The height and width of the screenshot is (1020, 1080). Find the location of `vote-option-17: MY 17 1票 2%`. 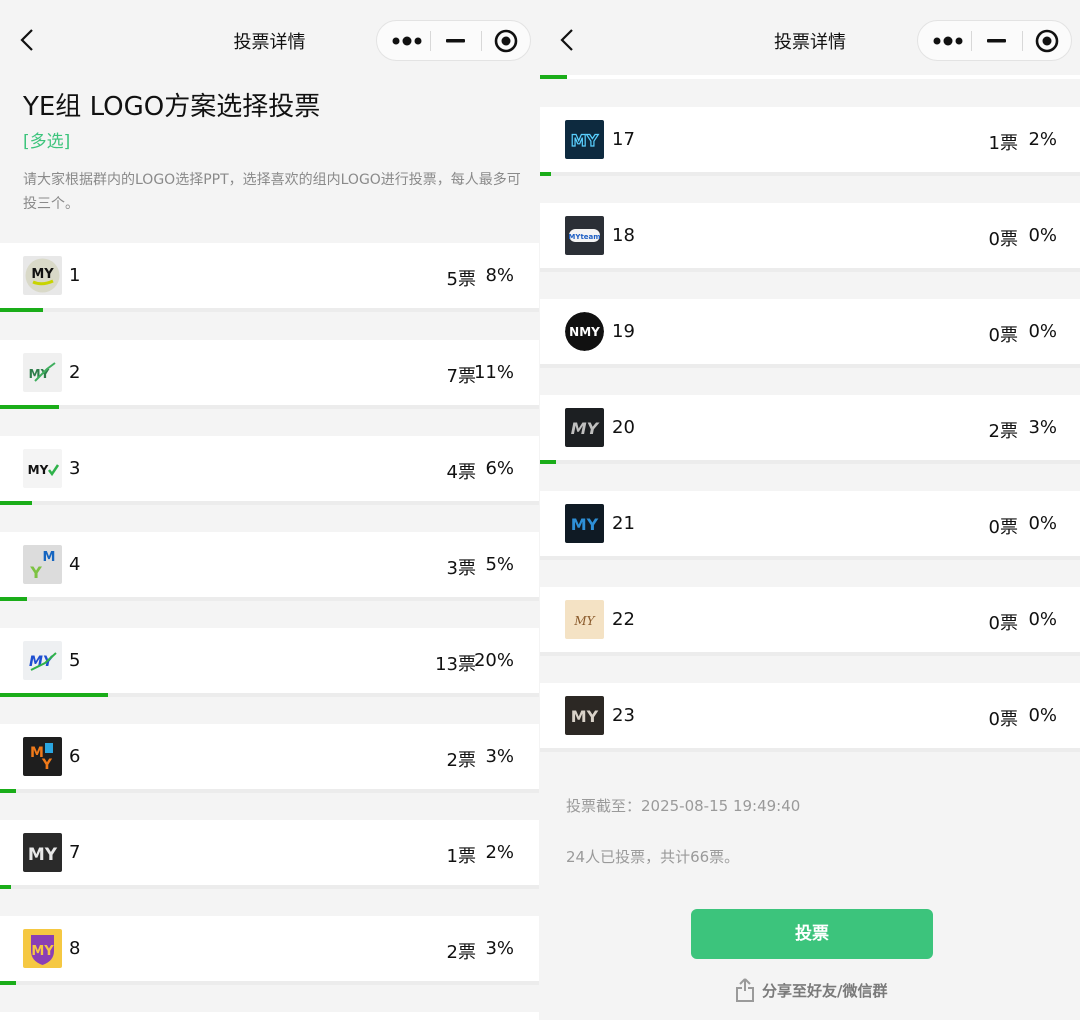

vote-option-17: MY 17 1票 2% is located at coordinates (810, 141).